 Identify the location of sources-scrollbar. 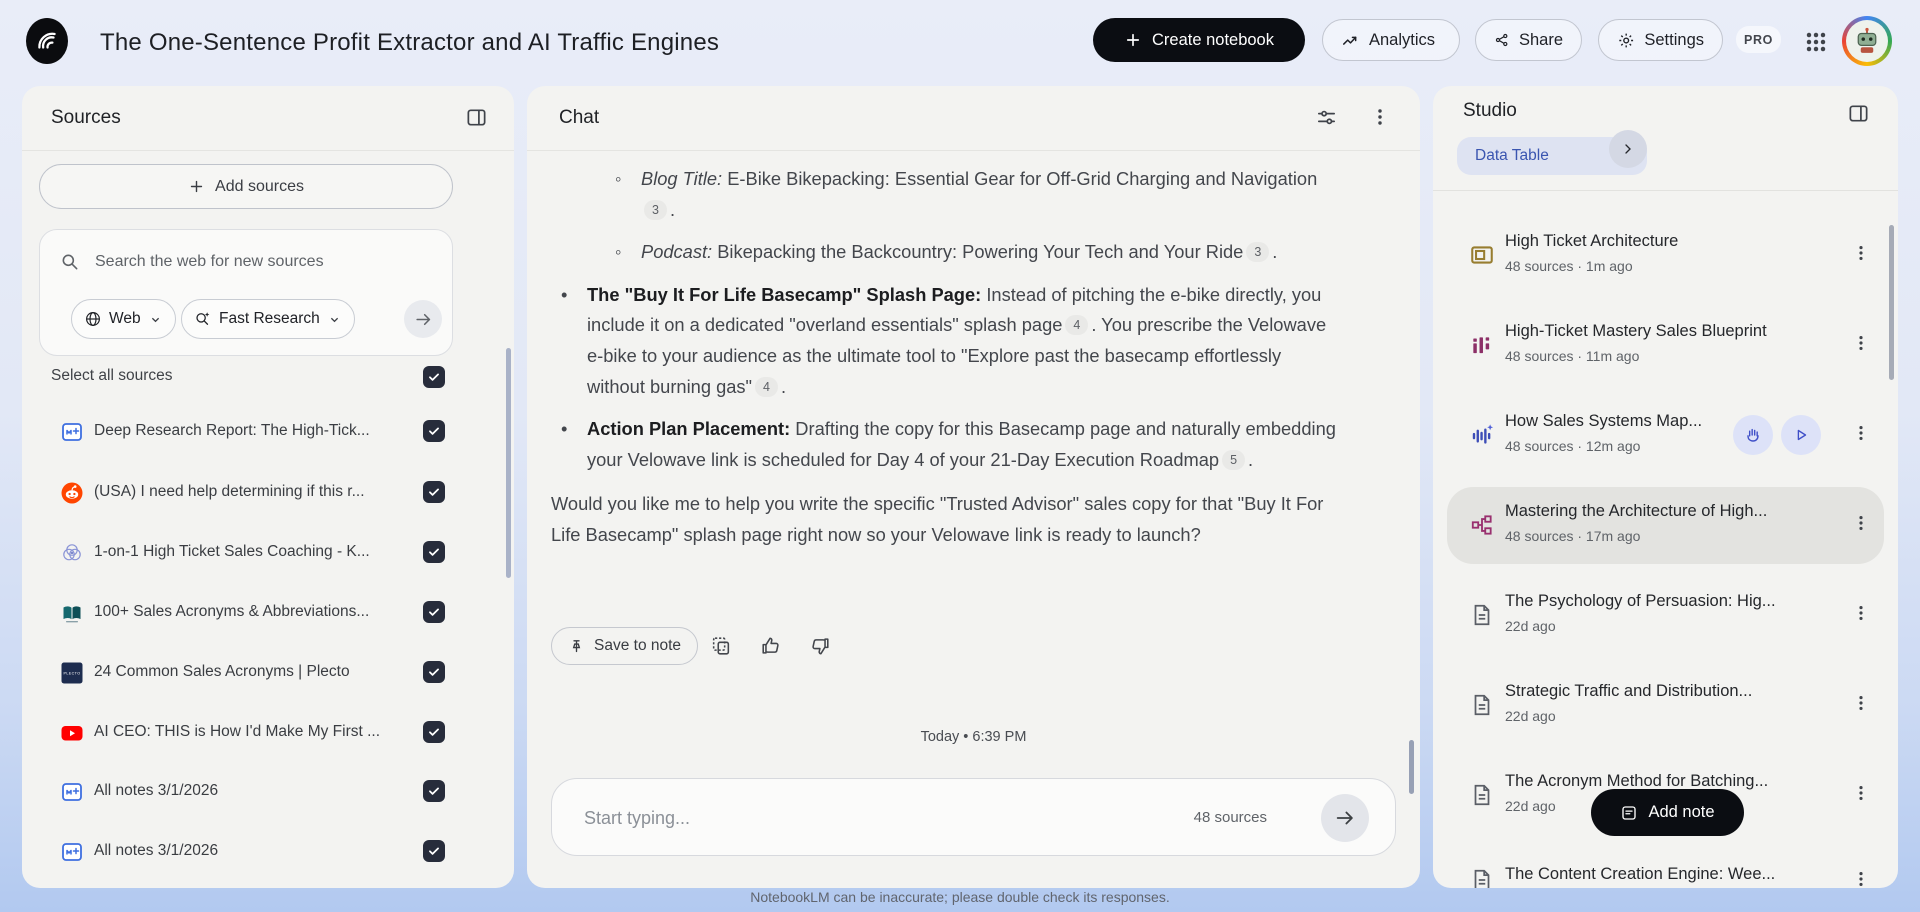
(508, 463).